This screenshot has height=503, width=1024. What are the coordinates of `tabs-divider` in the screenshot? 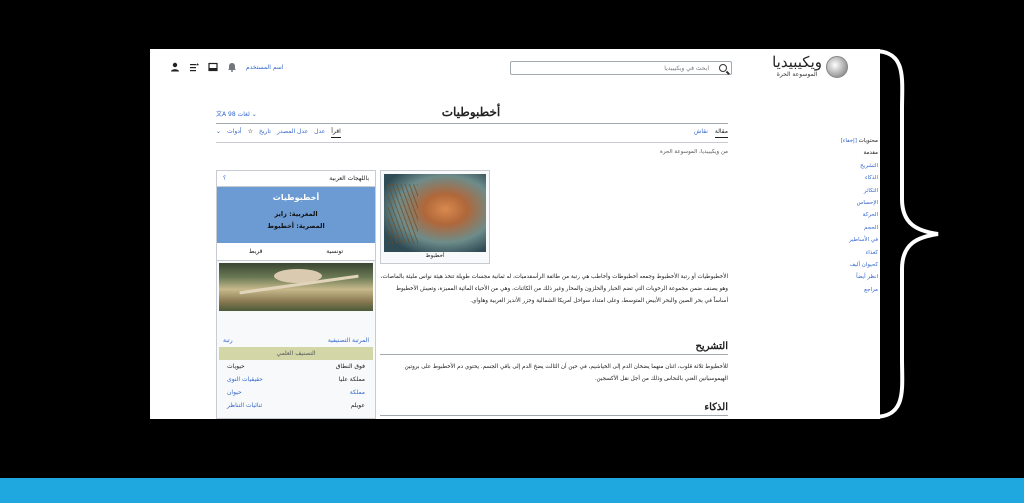 It's located at (472, 142).